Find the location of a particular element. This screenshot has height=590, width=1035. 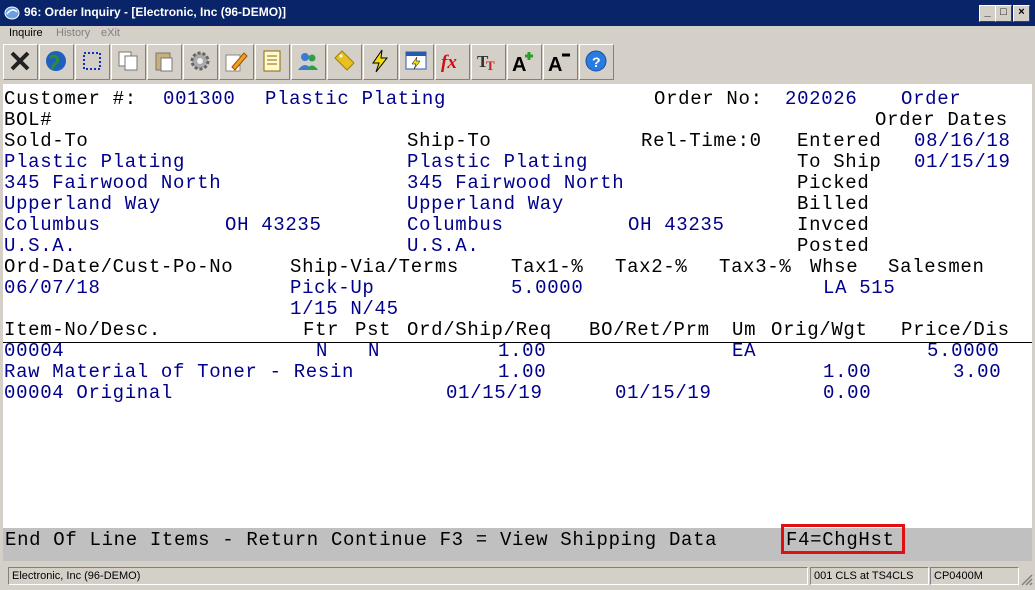

menu-history: History is located at coordinates (73, 33).